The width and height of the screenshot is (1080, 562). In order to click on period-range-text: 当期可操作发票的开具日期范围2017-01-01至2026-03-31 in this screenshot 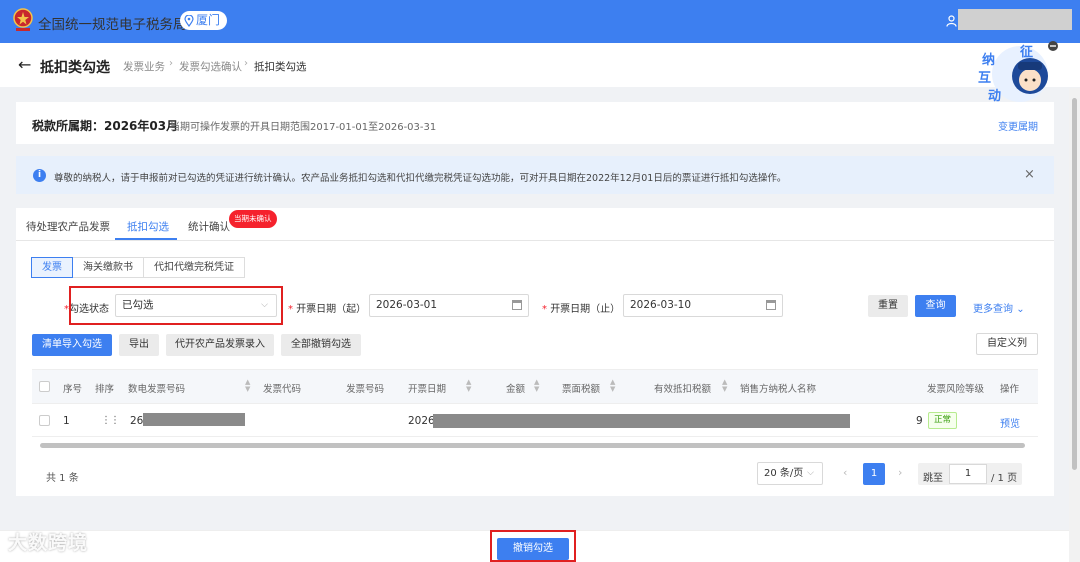, I will do `click(303, 127)`.